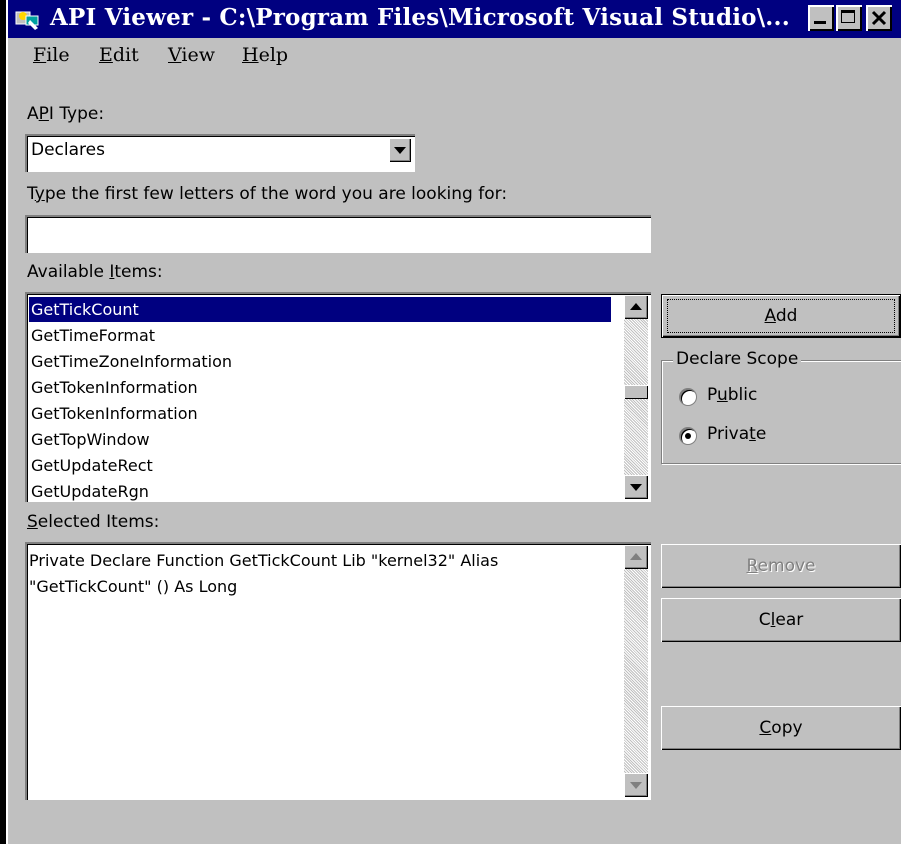 The width and height of the screenshot is (901, 844). What do you see at coordinates (737, 359) in the screenshot?
I see `declare-scope-title: Declare Scope` at bounding box center [737, 359].